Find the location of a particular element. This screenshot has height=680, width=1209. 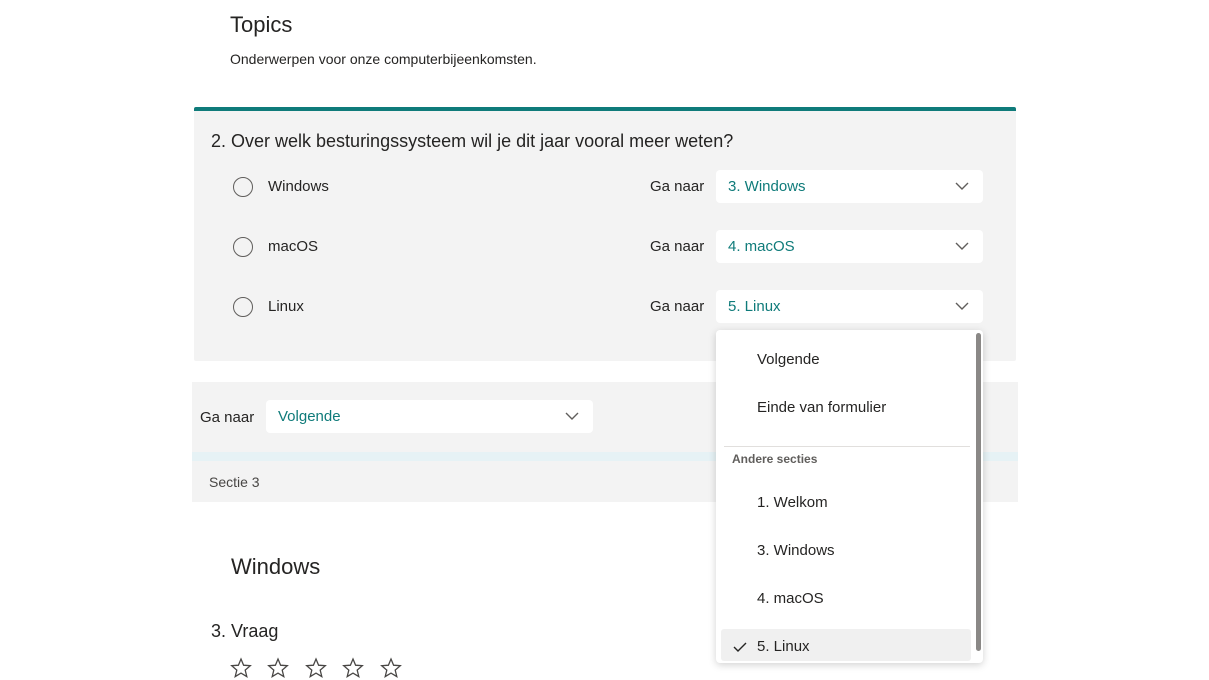

dropdown-divider is located at coordinates (847, 446).